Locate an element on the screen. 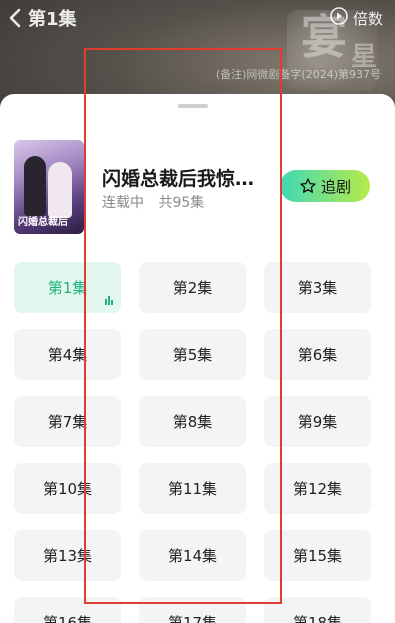 Image resolution: width=395 pixels, height=623 pixels. episode-tile-label: 第1集 is located at coordinates (67, 288).